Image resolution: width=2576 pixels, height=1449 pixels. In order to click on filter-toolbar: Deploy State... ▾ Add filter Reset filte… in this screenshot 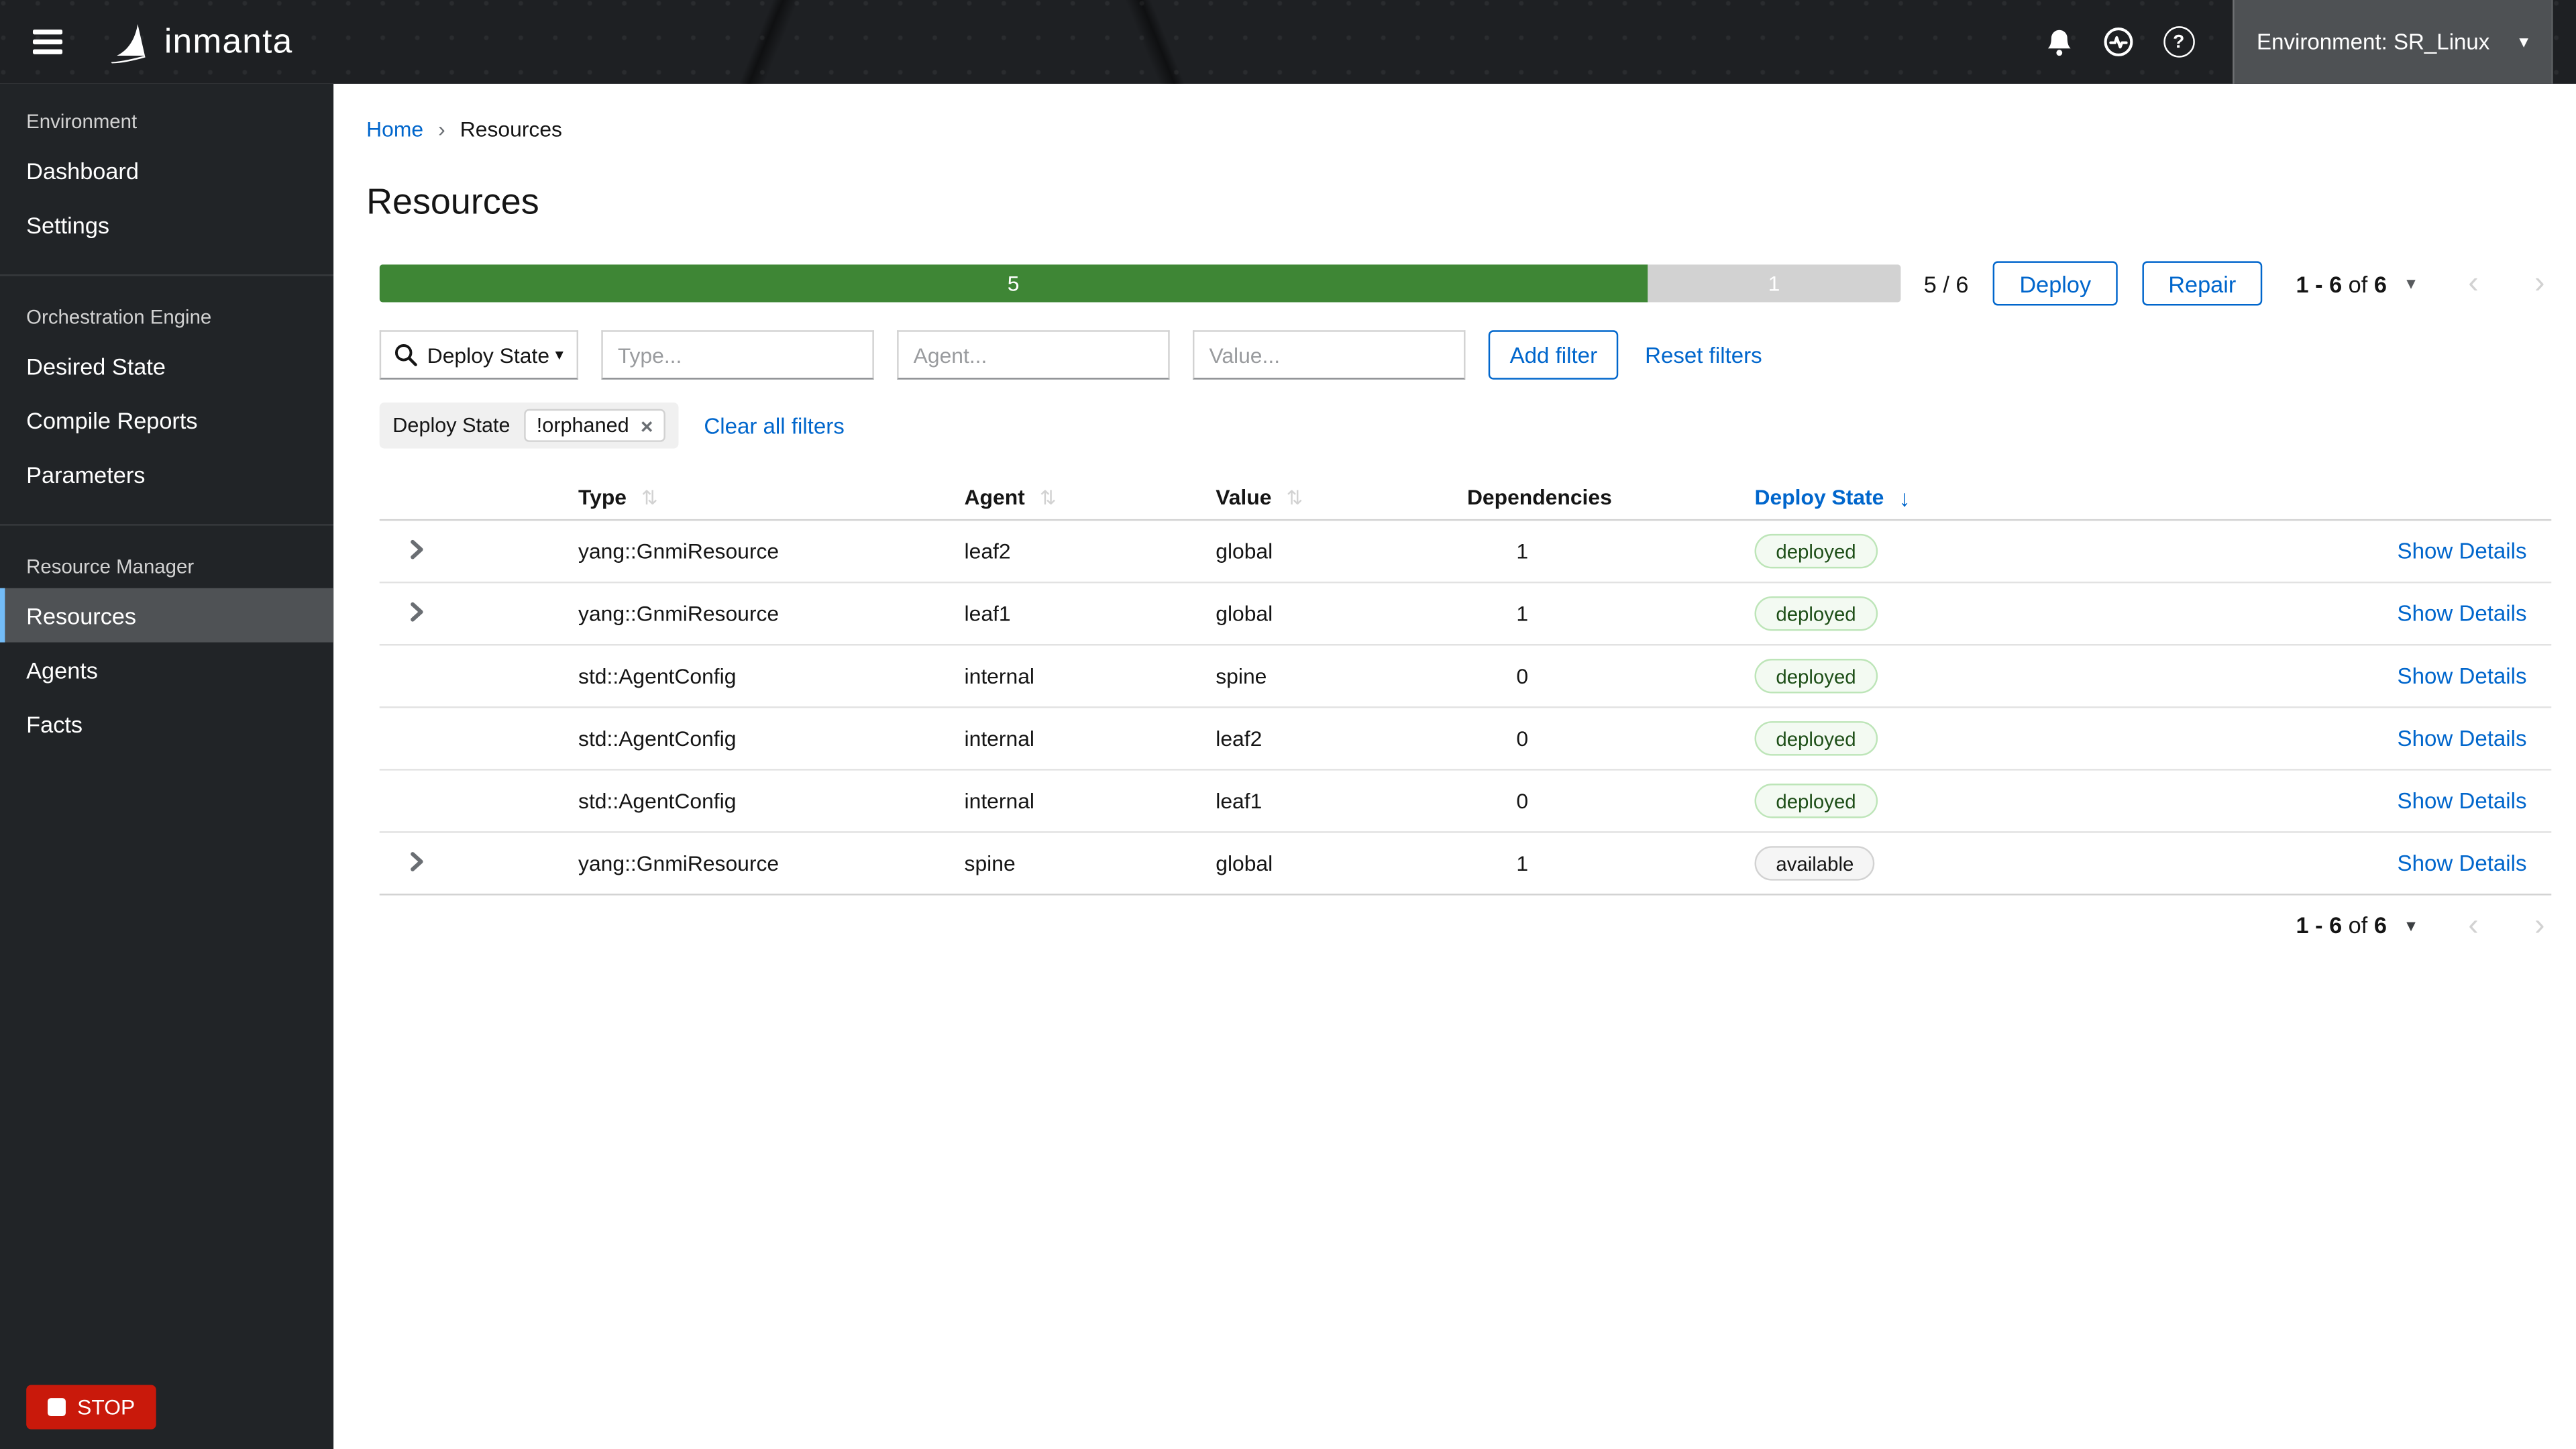, I will do `click(1465, 355)`.